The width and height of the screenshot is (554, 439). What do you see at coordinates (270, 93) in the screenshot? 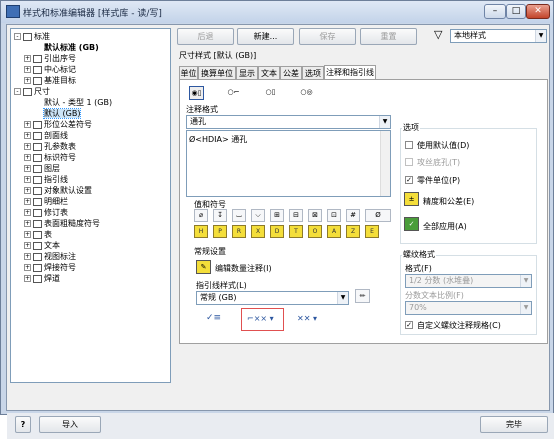
I see `note-type-punch-icon: ○▯` at bounding box center [270, 93].